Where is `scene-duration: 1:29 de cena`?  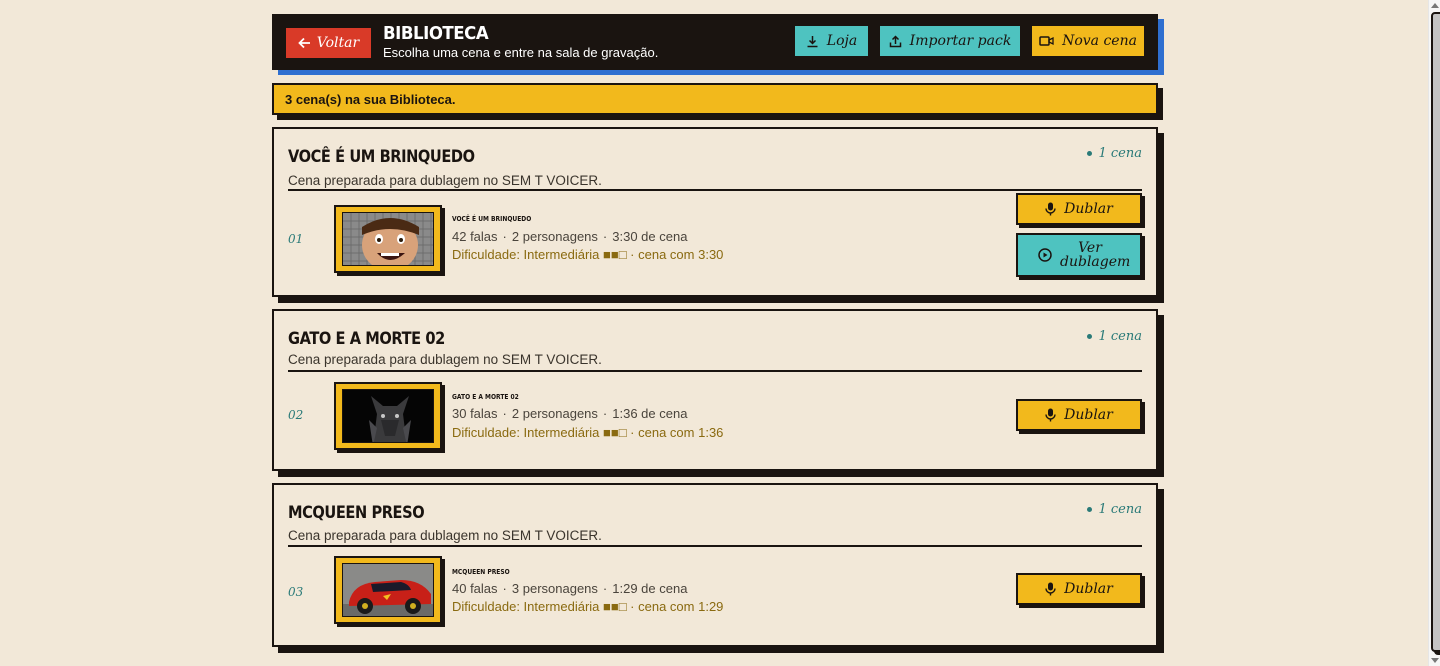 scene-duration: 1:29 de cena is located at coordinates (650, 588).